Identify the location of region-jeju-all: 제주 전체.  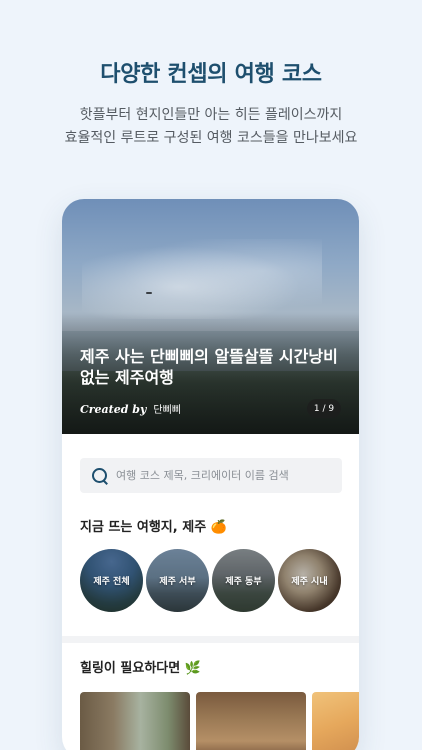
(111, 580).